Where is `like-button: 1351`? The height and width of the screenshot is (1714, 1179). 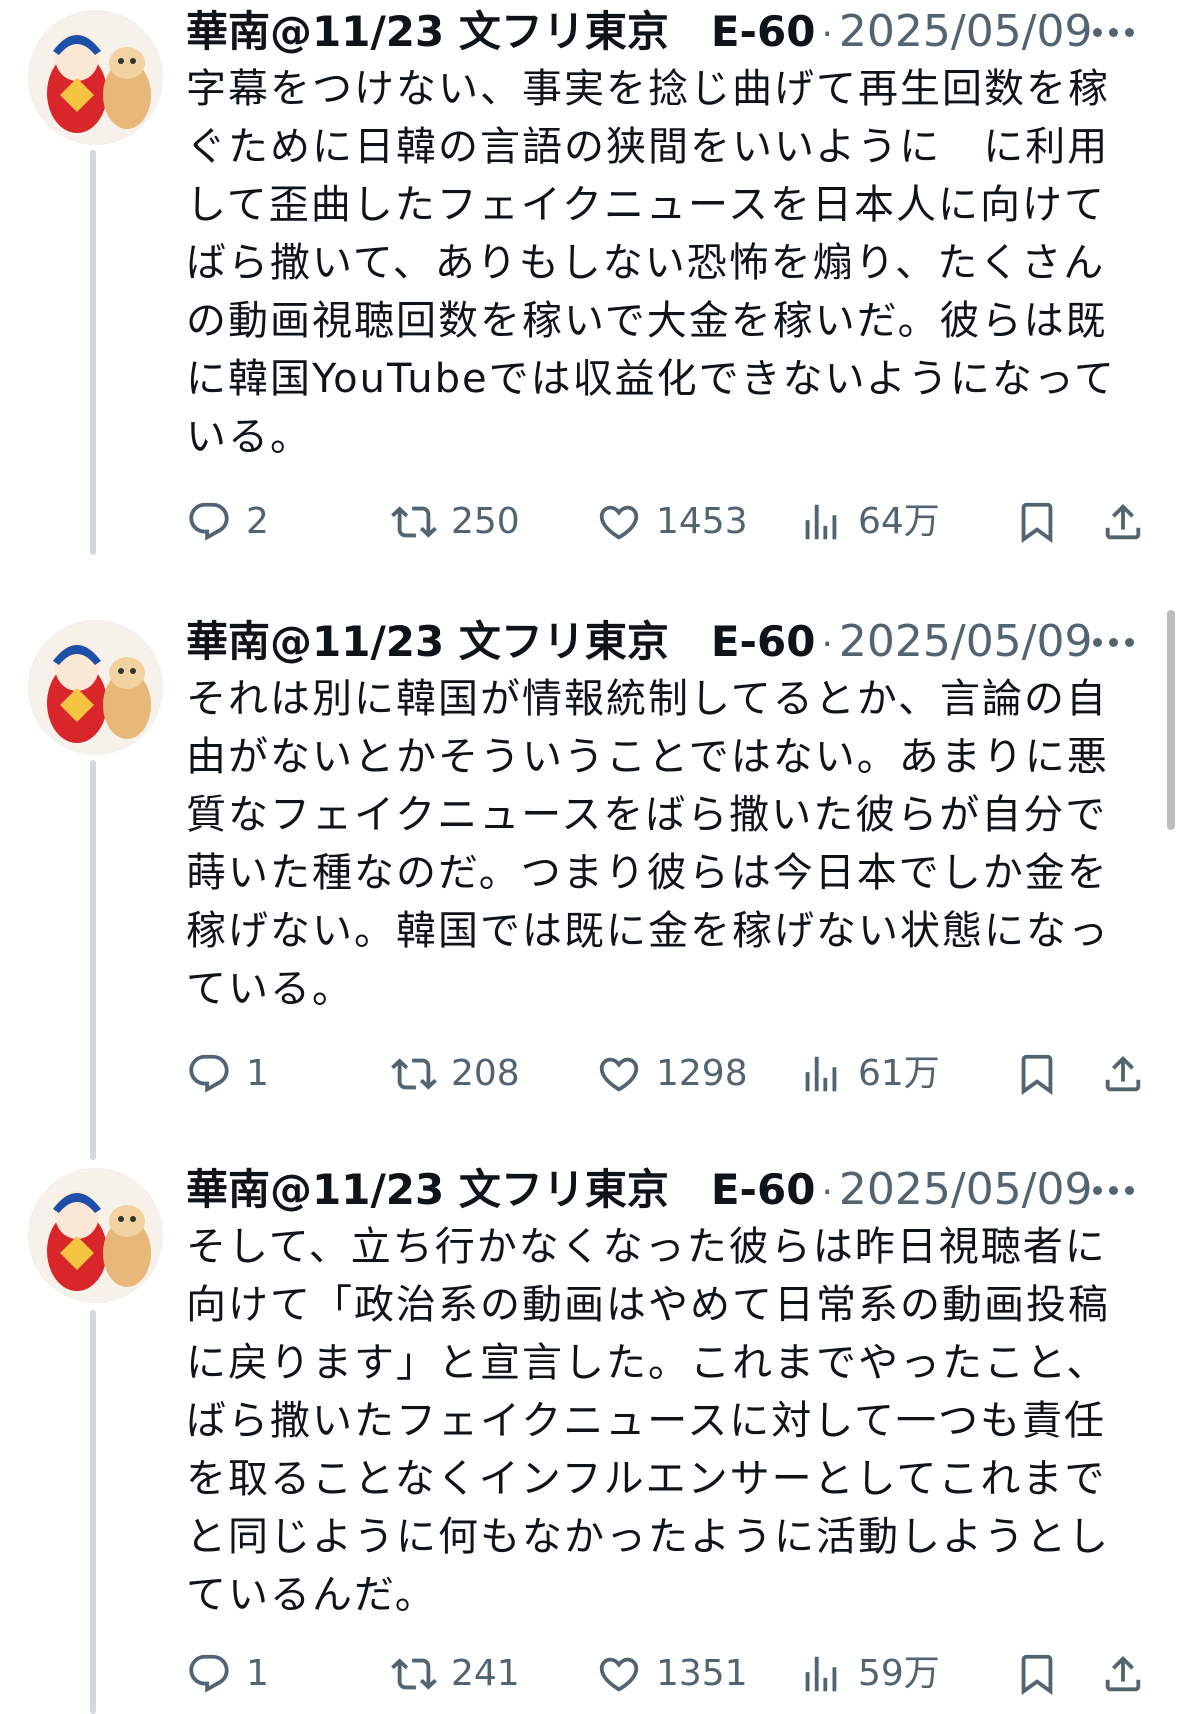 like-button: 1351 is located at coordinates (672, 1674).